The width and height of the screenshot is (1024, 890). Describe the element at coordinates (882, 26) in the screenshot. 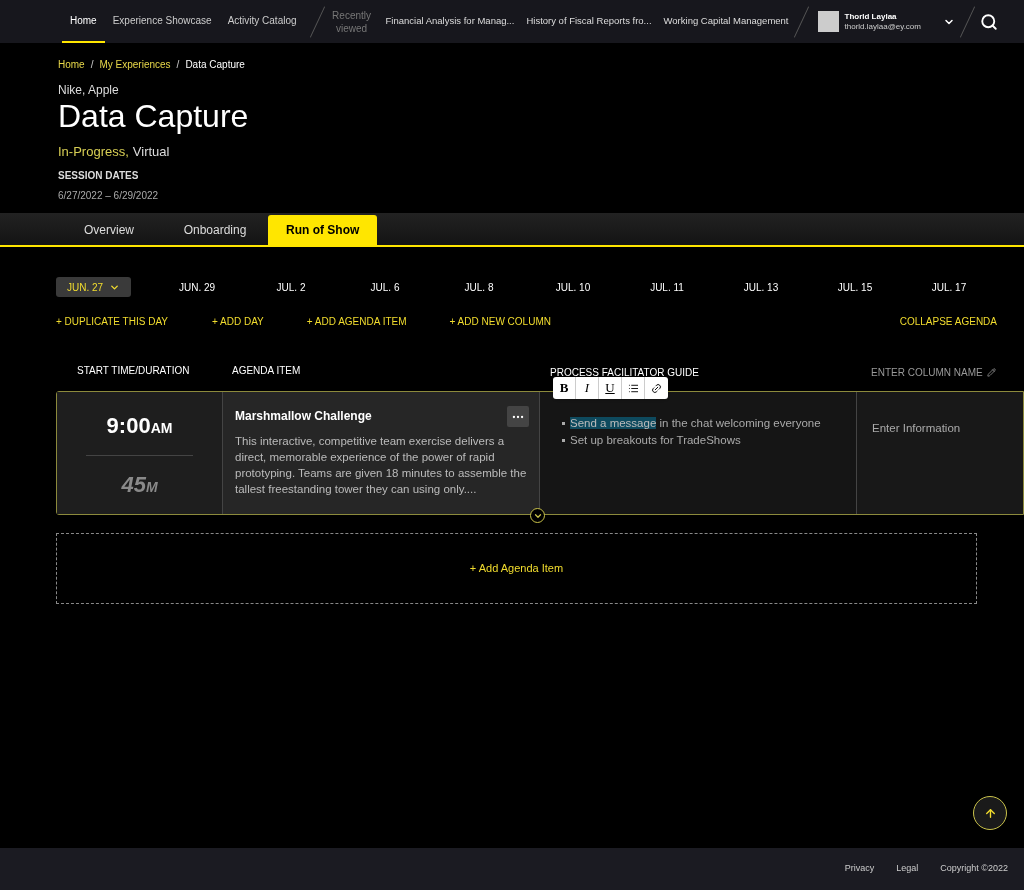

I see `user-email: thorld.laylaa@ey.com` at that location.